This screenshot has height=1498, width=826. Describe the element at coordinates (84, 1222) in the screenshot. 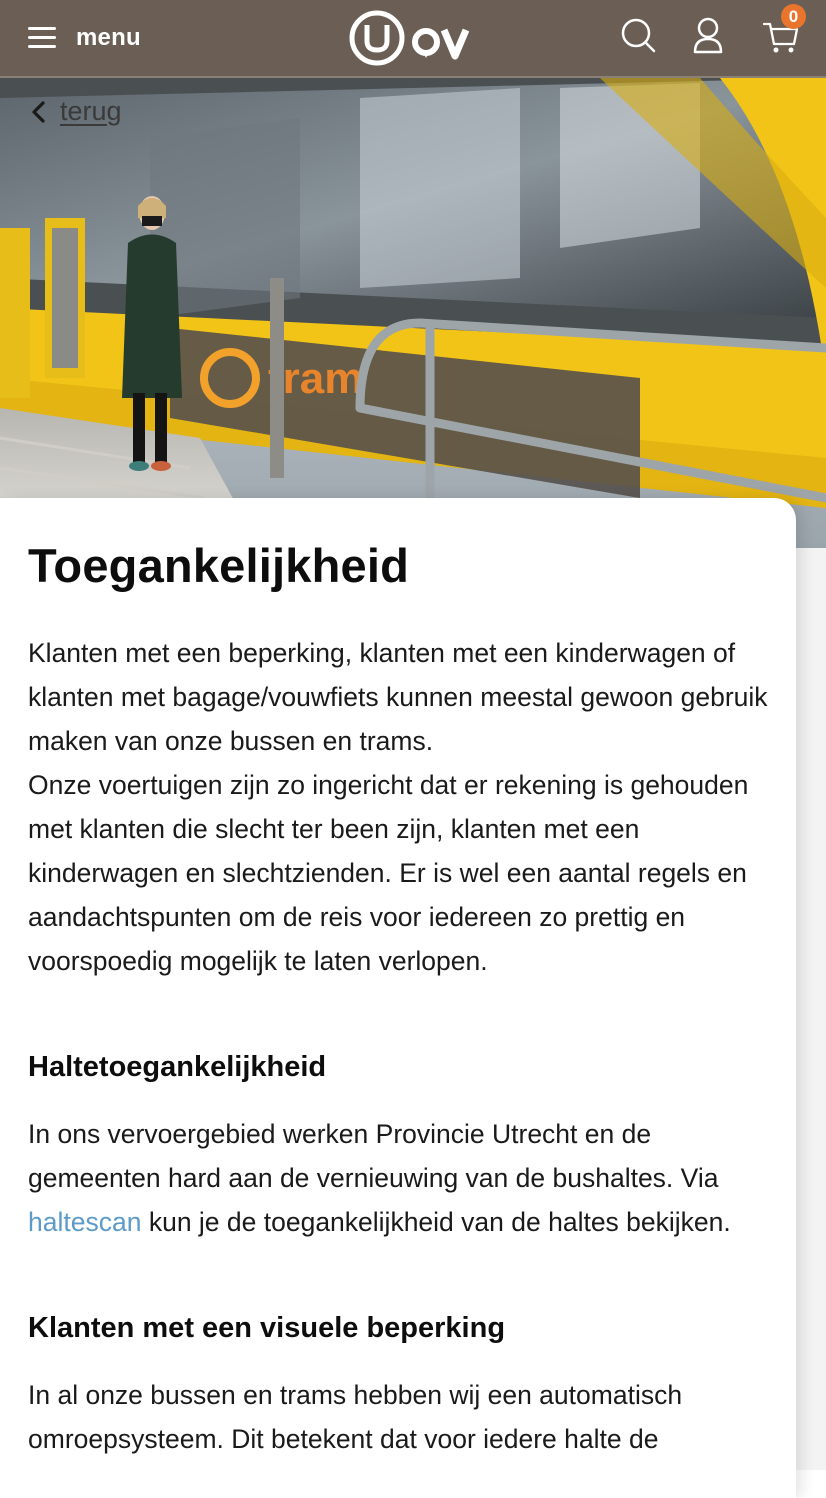

I see `haltescan-link: haltescan` at that location.